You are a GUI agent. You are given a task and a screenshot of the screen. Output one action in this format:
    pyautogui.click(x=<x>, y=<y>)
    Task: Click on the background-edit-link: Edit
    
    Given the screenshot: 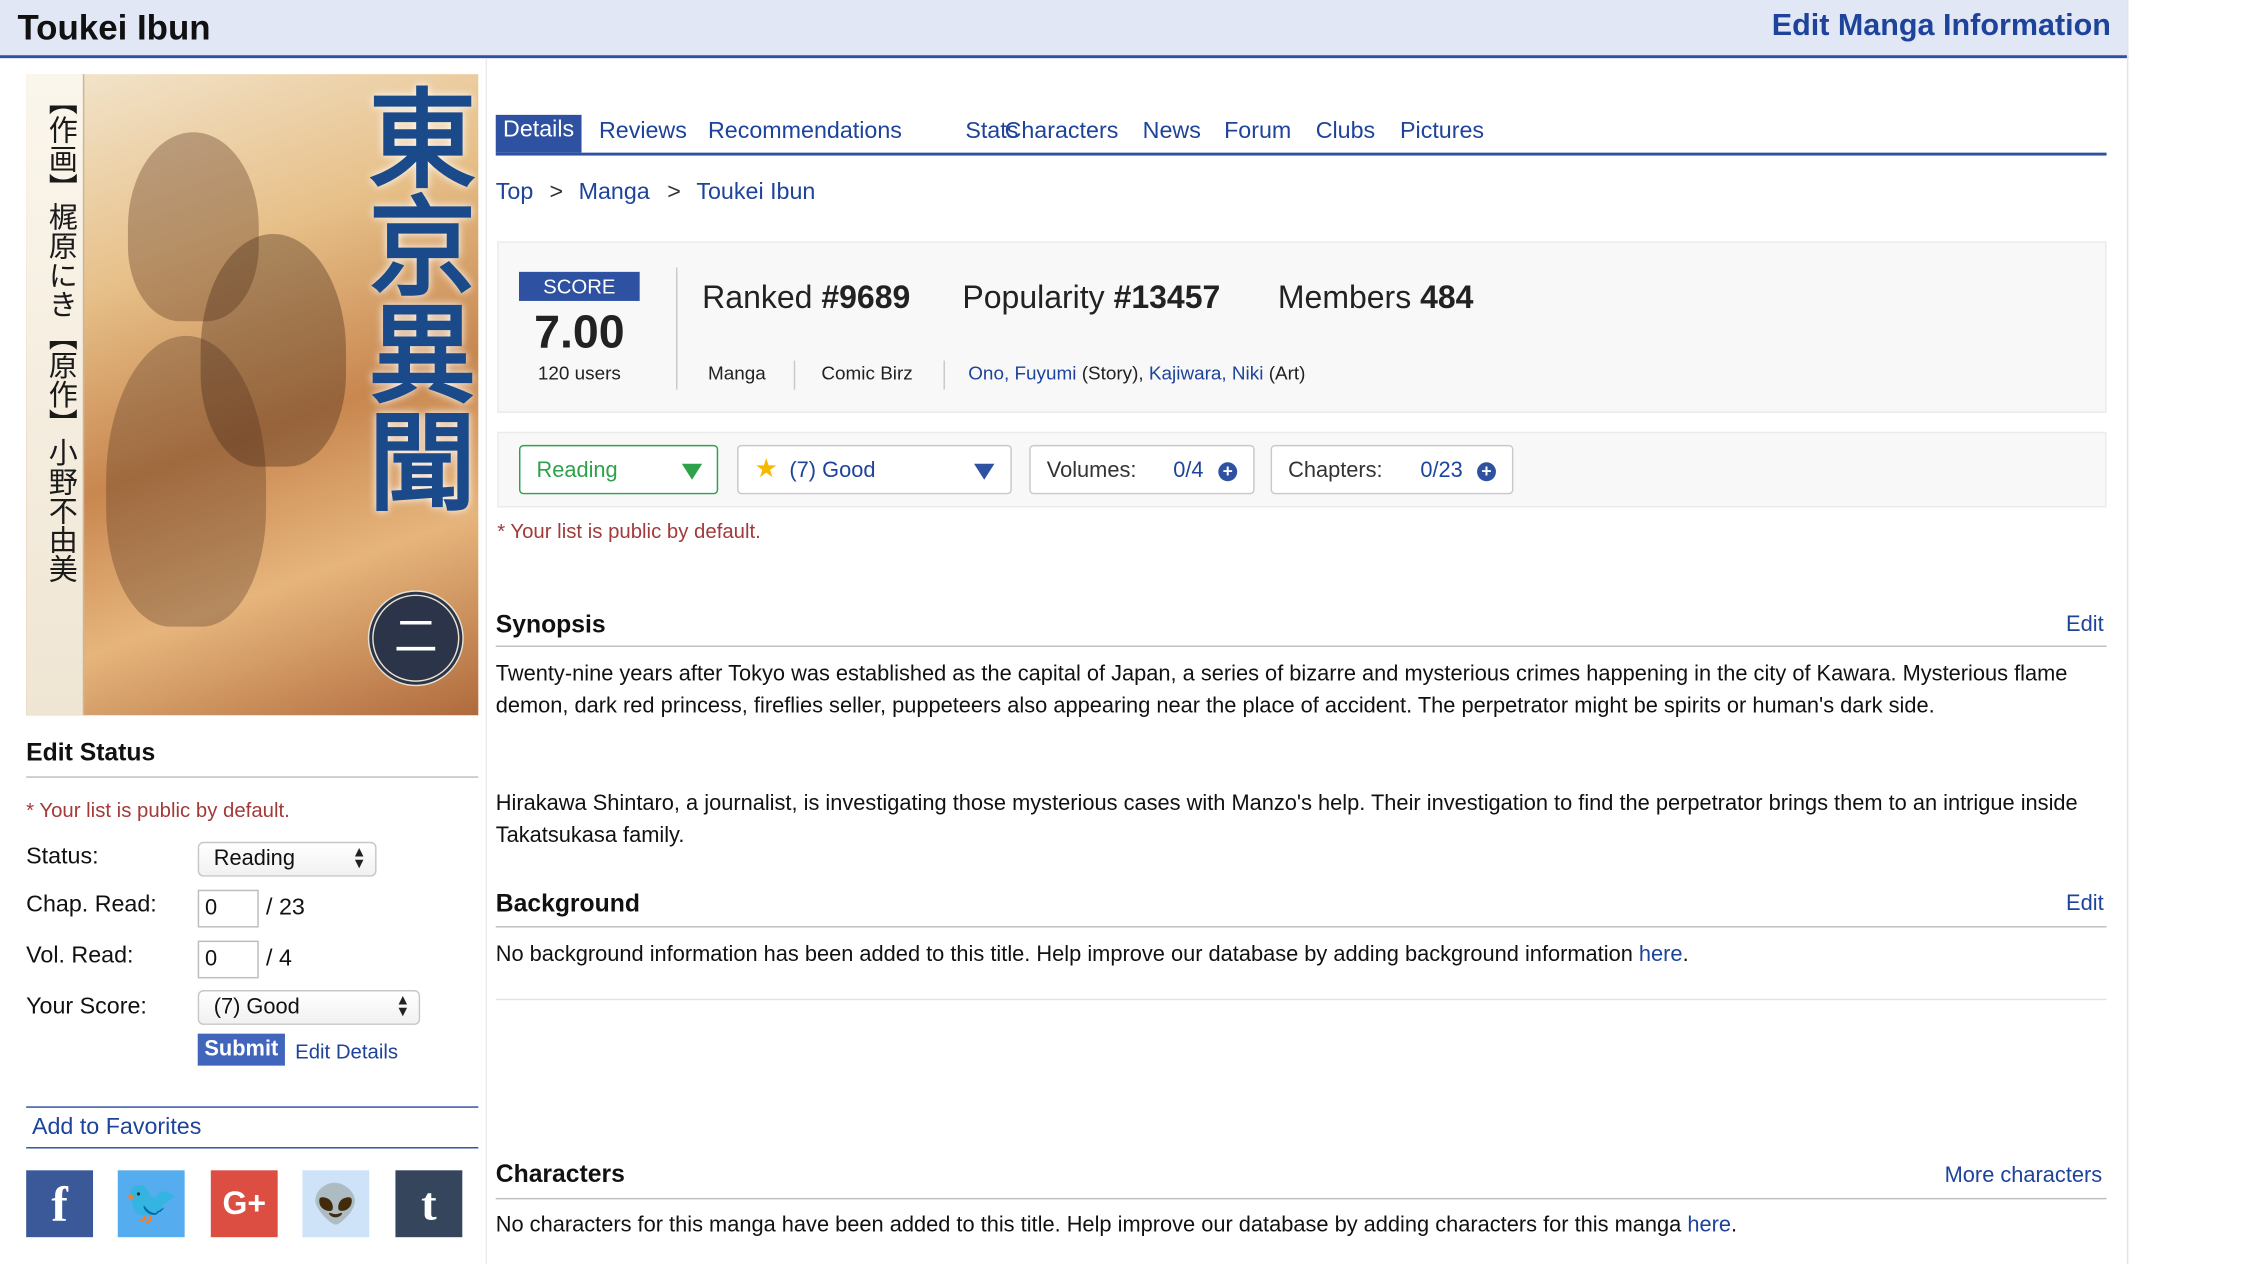 What is the action you would take?
    pyautogui.click(x=2085, y=903)
    